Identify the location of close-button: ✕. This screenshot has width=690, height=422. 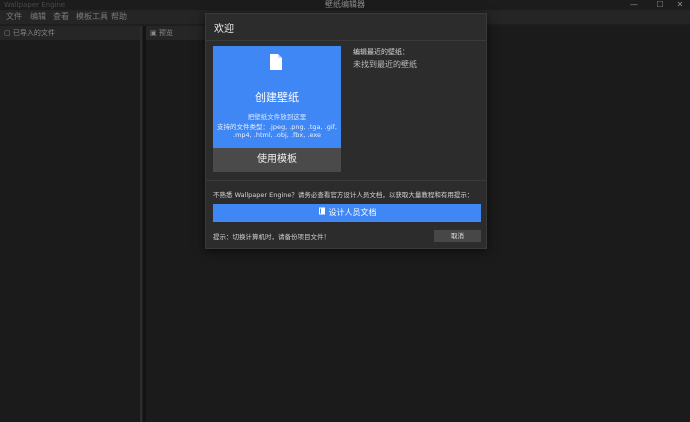
(680, 5).